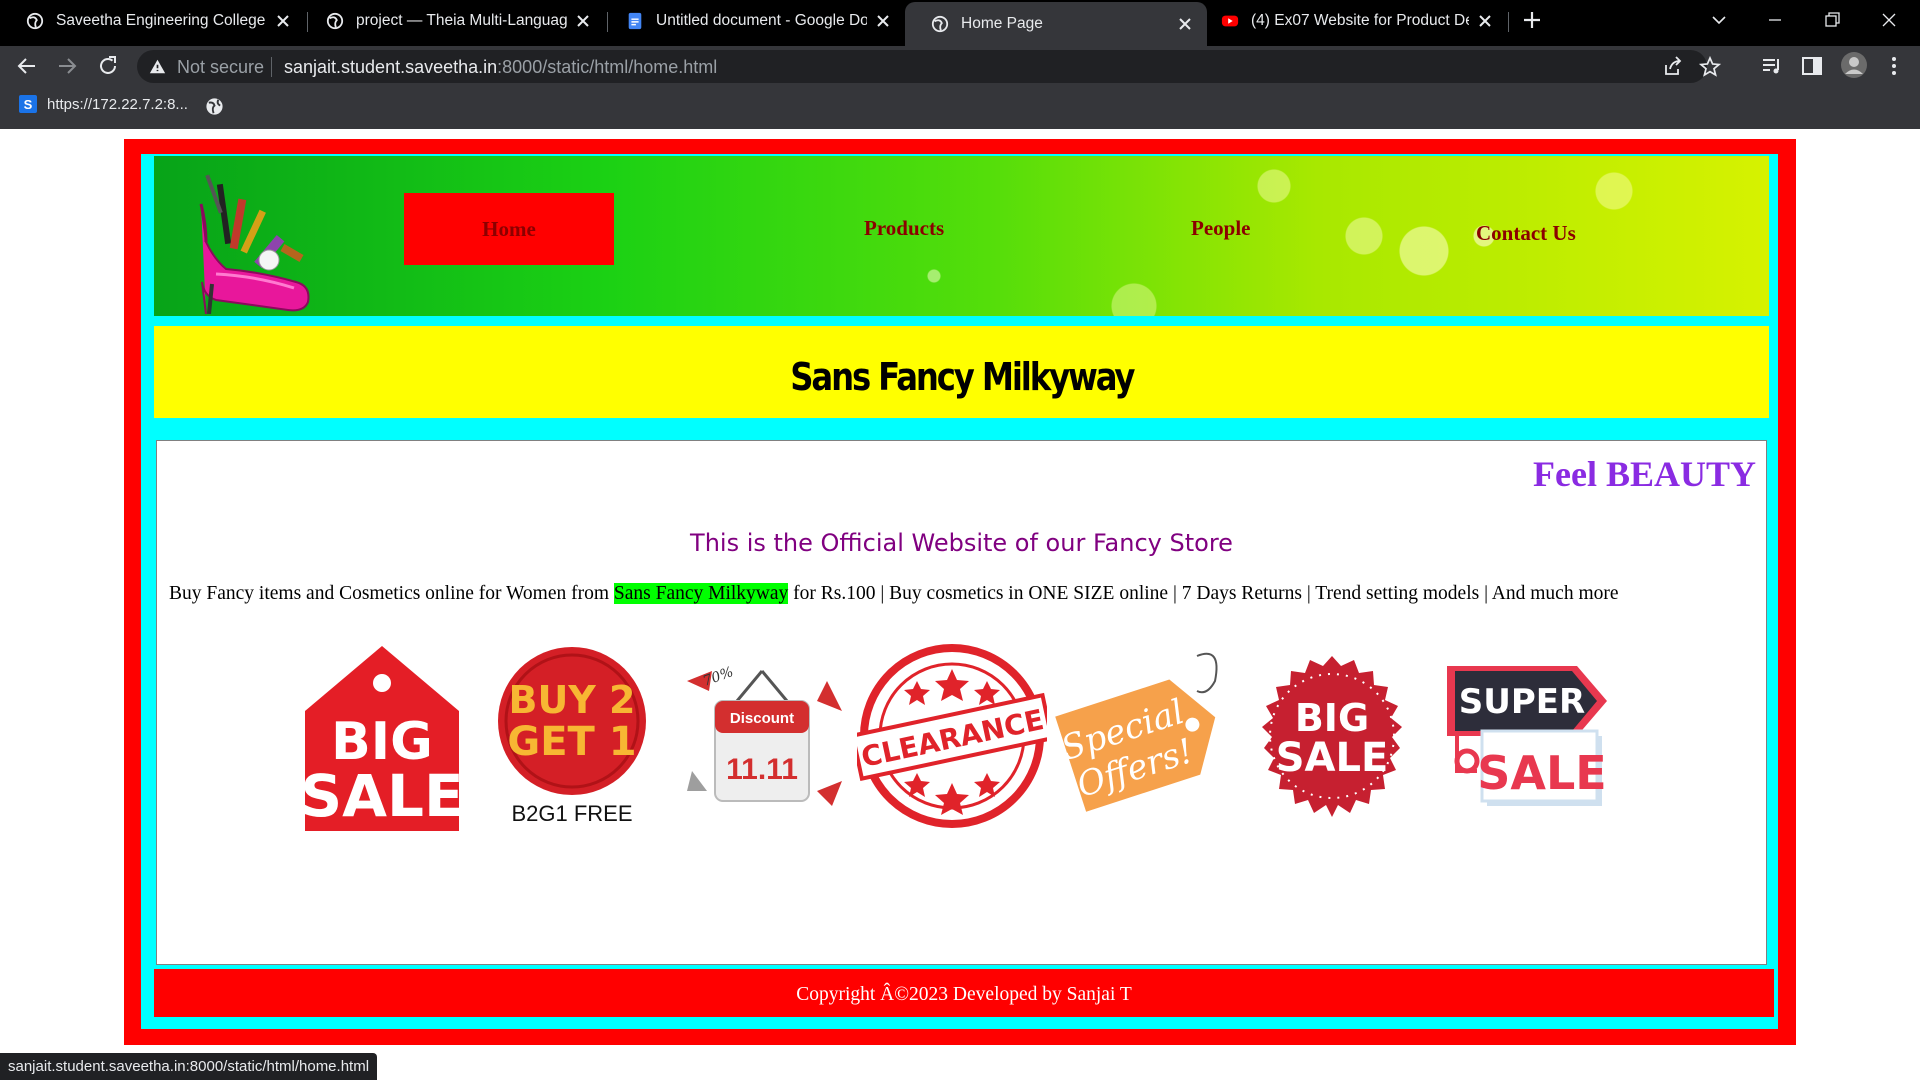 This screenshot has width=1920, height=1080. I want to click on tab-title: Untitled document - Google Docs, so click(761, 20).